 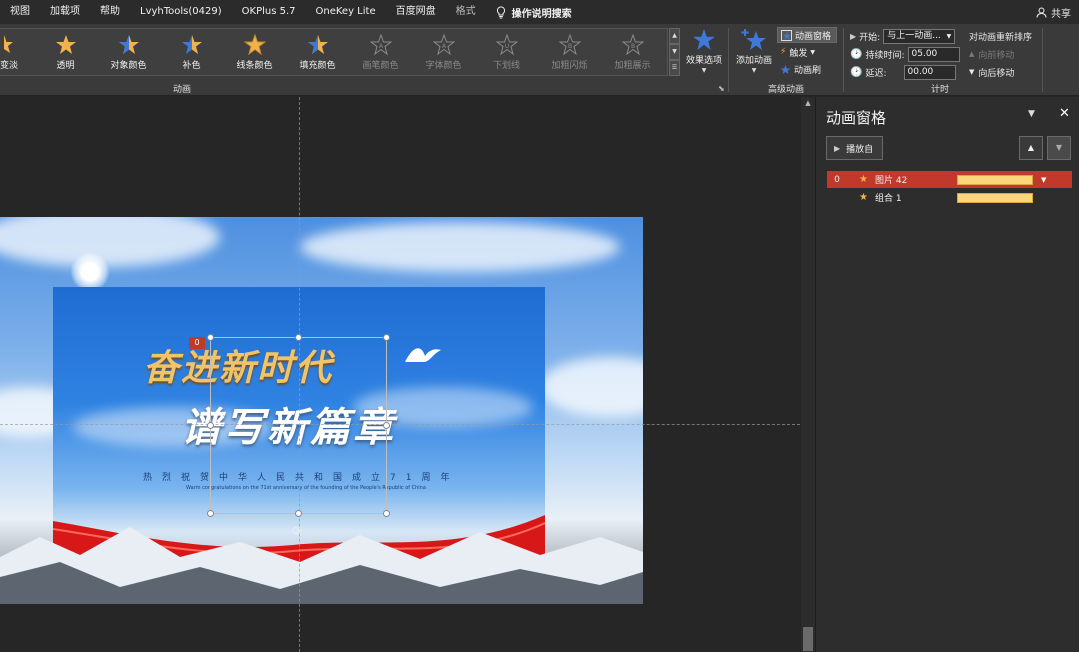 I want to click on menu-view: 视图, so click(x=20, y=12).